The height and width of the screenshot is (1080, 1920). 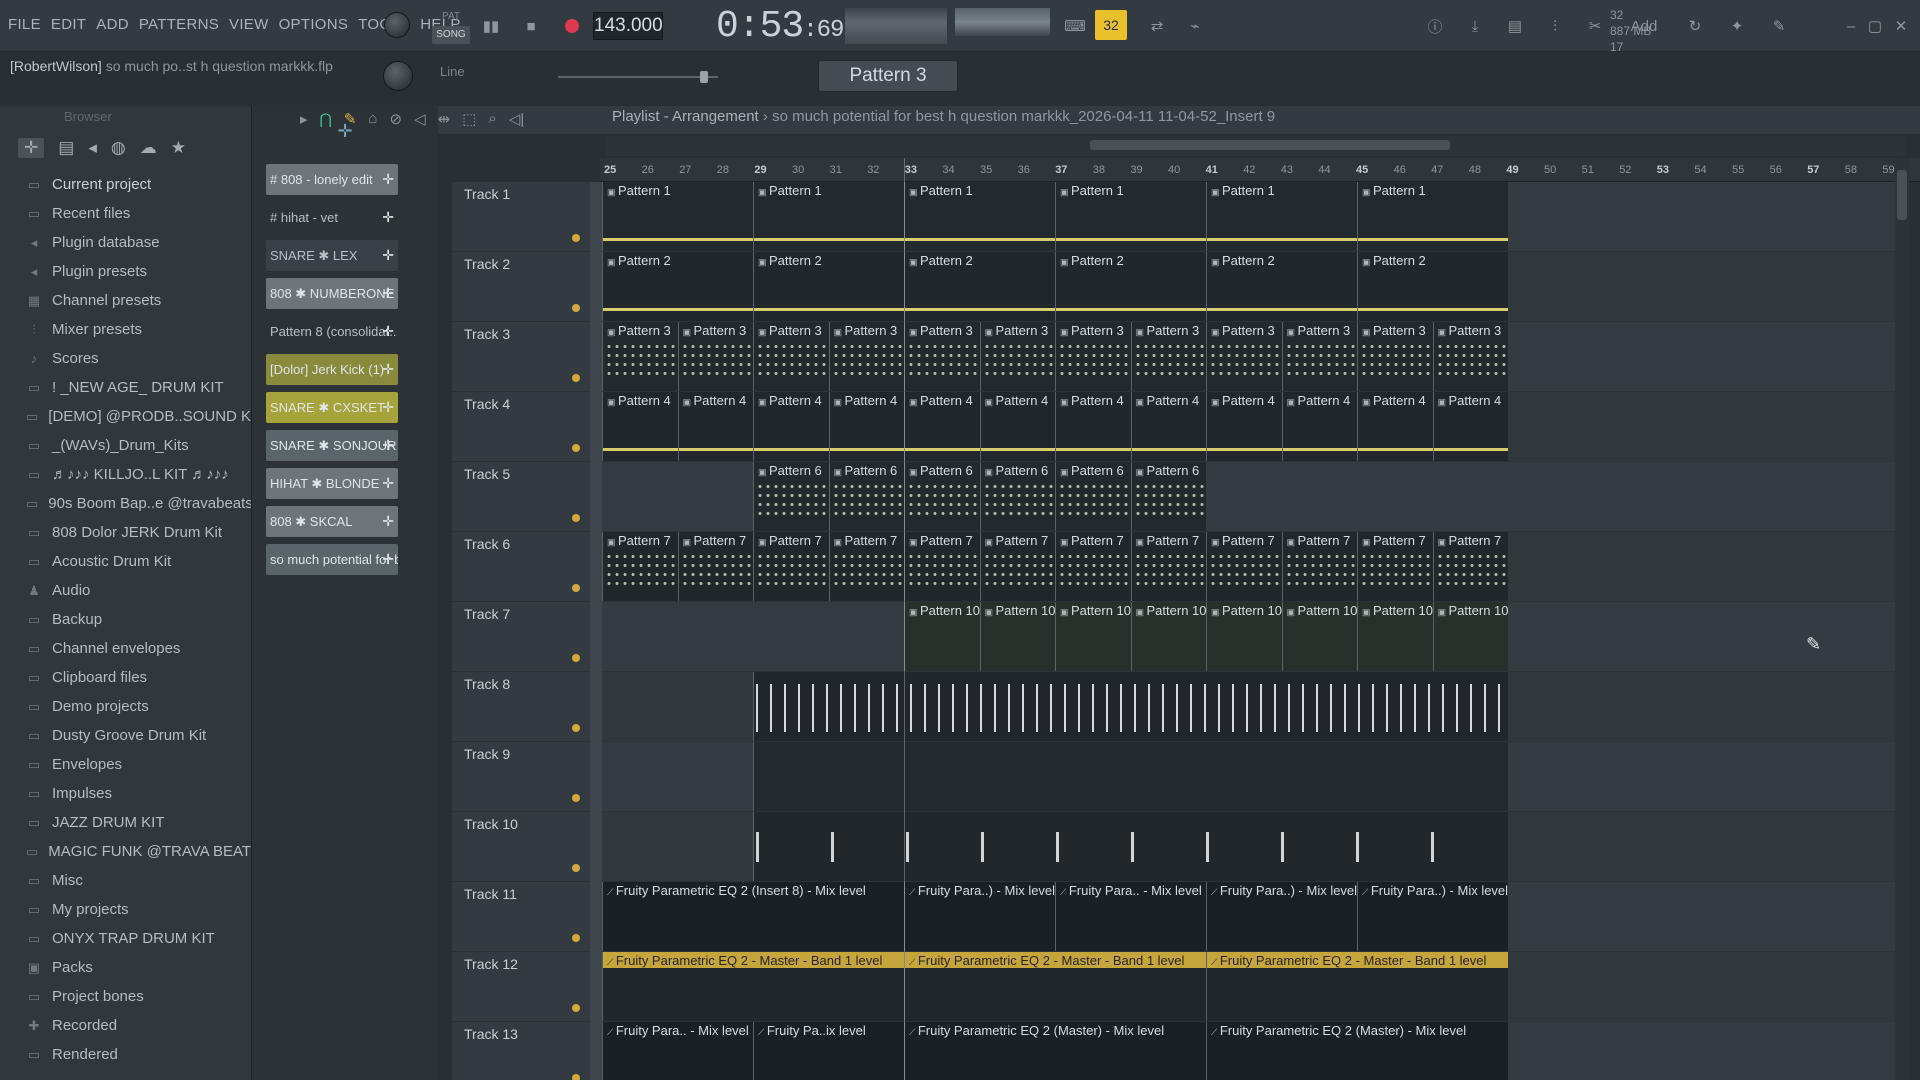 I want to click on pat-song-toggle: PAT SONG, so click(x=451, y=26).